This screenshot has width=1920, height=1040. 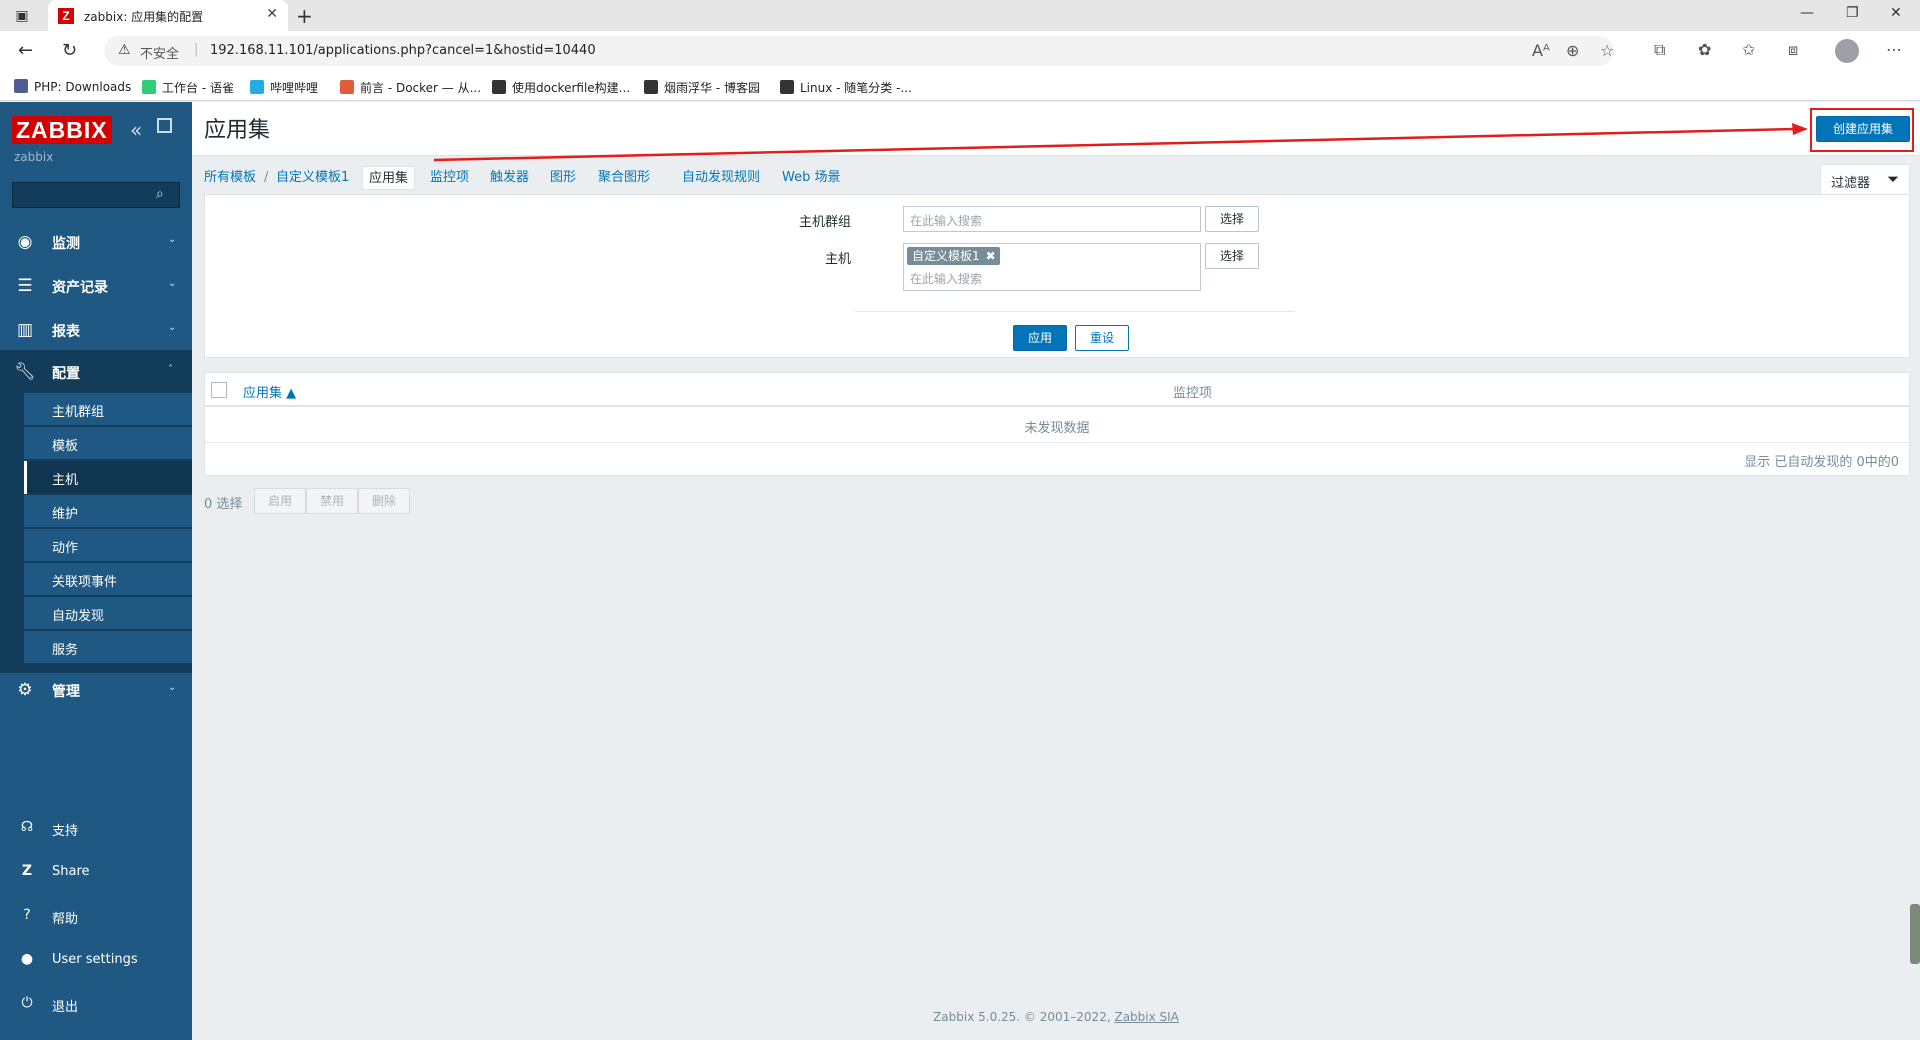 I want to click on tab-applications: 应用集, so click(x=389, y=178).